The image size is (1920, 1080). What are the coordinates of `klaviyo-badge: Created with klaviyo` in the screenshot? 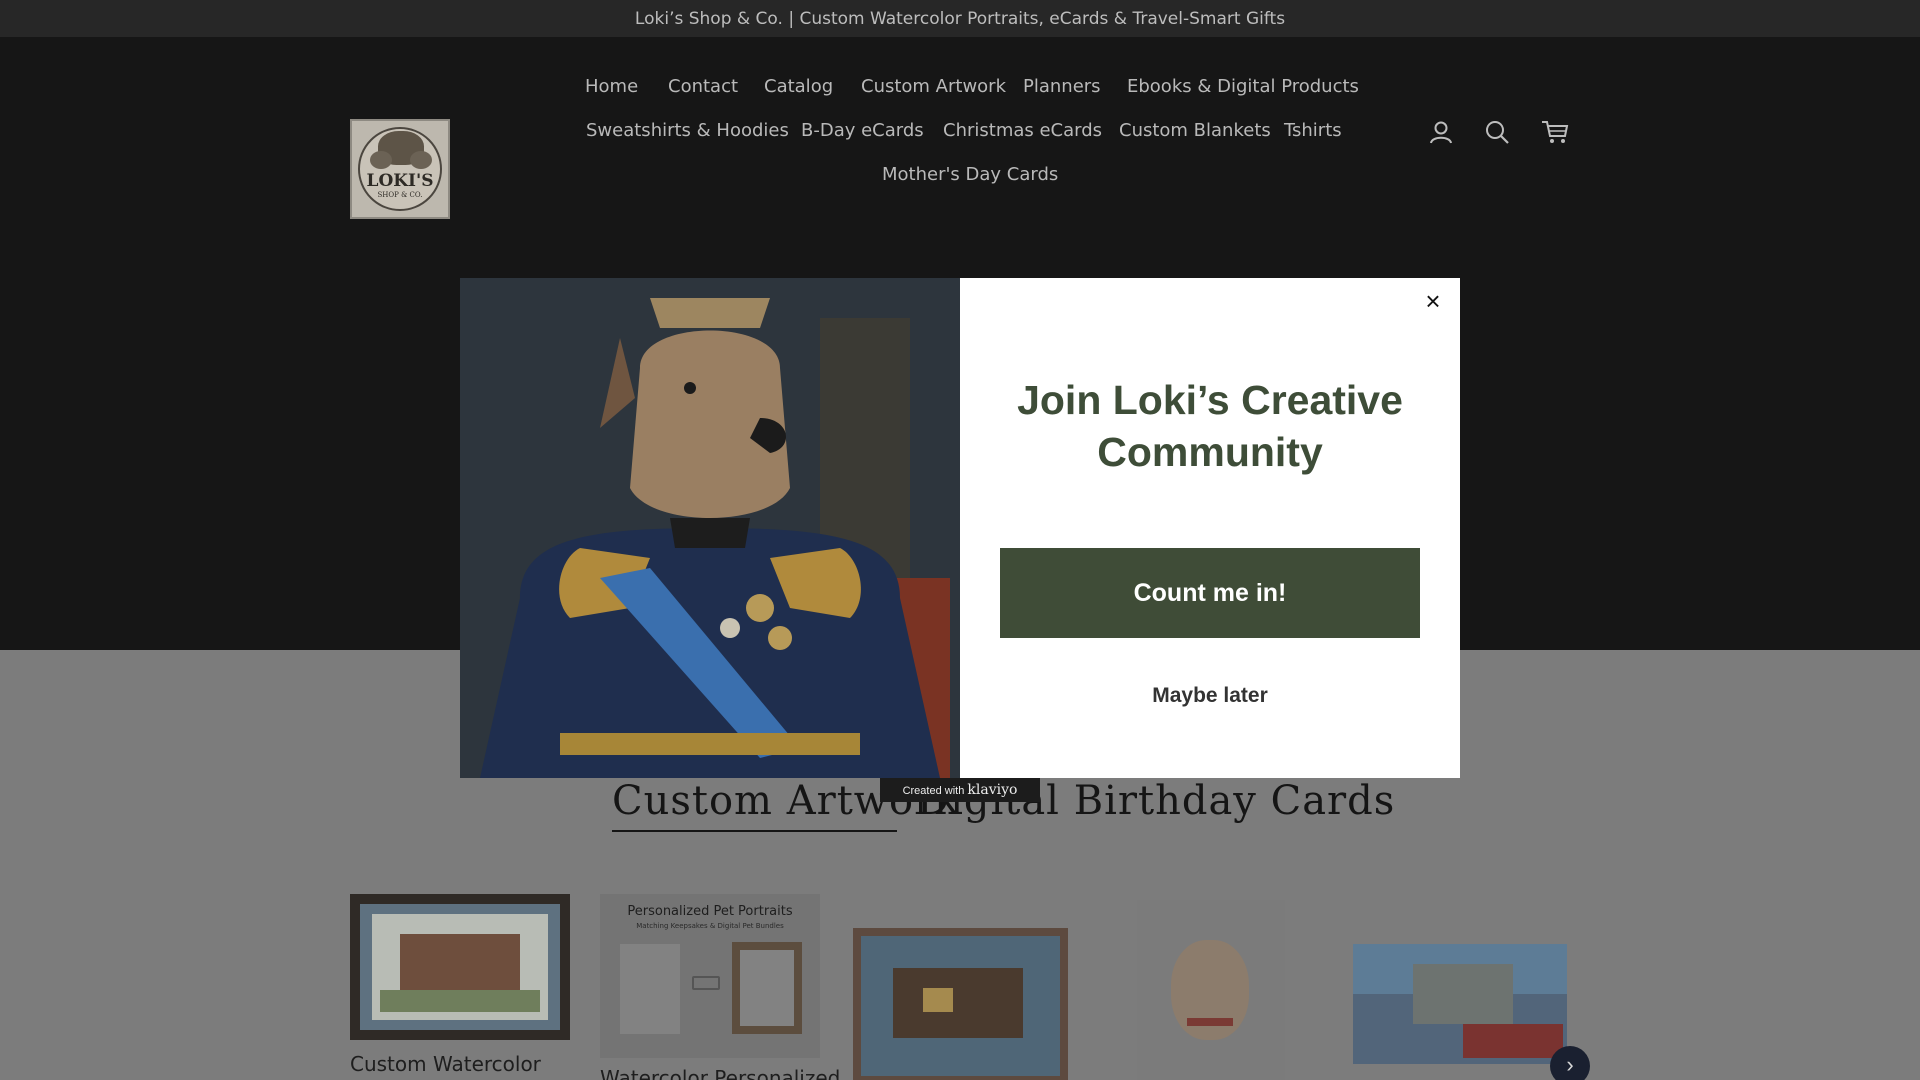 It's located at (960, 790).